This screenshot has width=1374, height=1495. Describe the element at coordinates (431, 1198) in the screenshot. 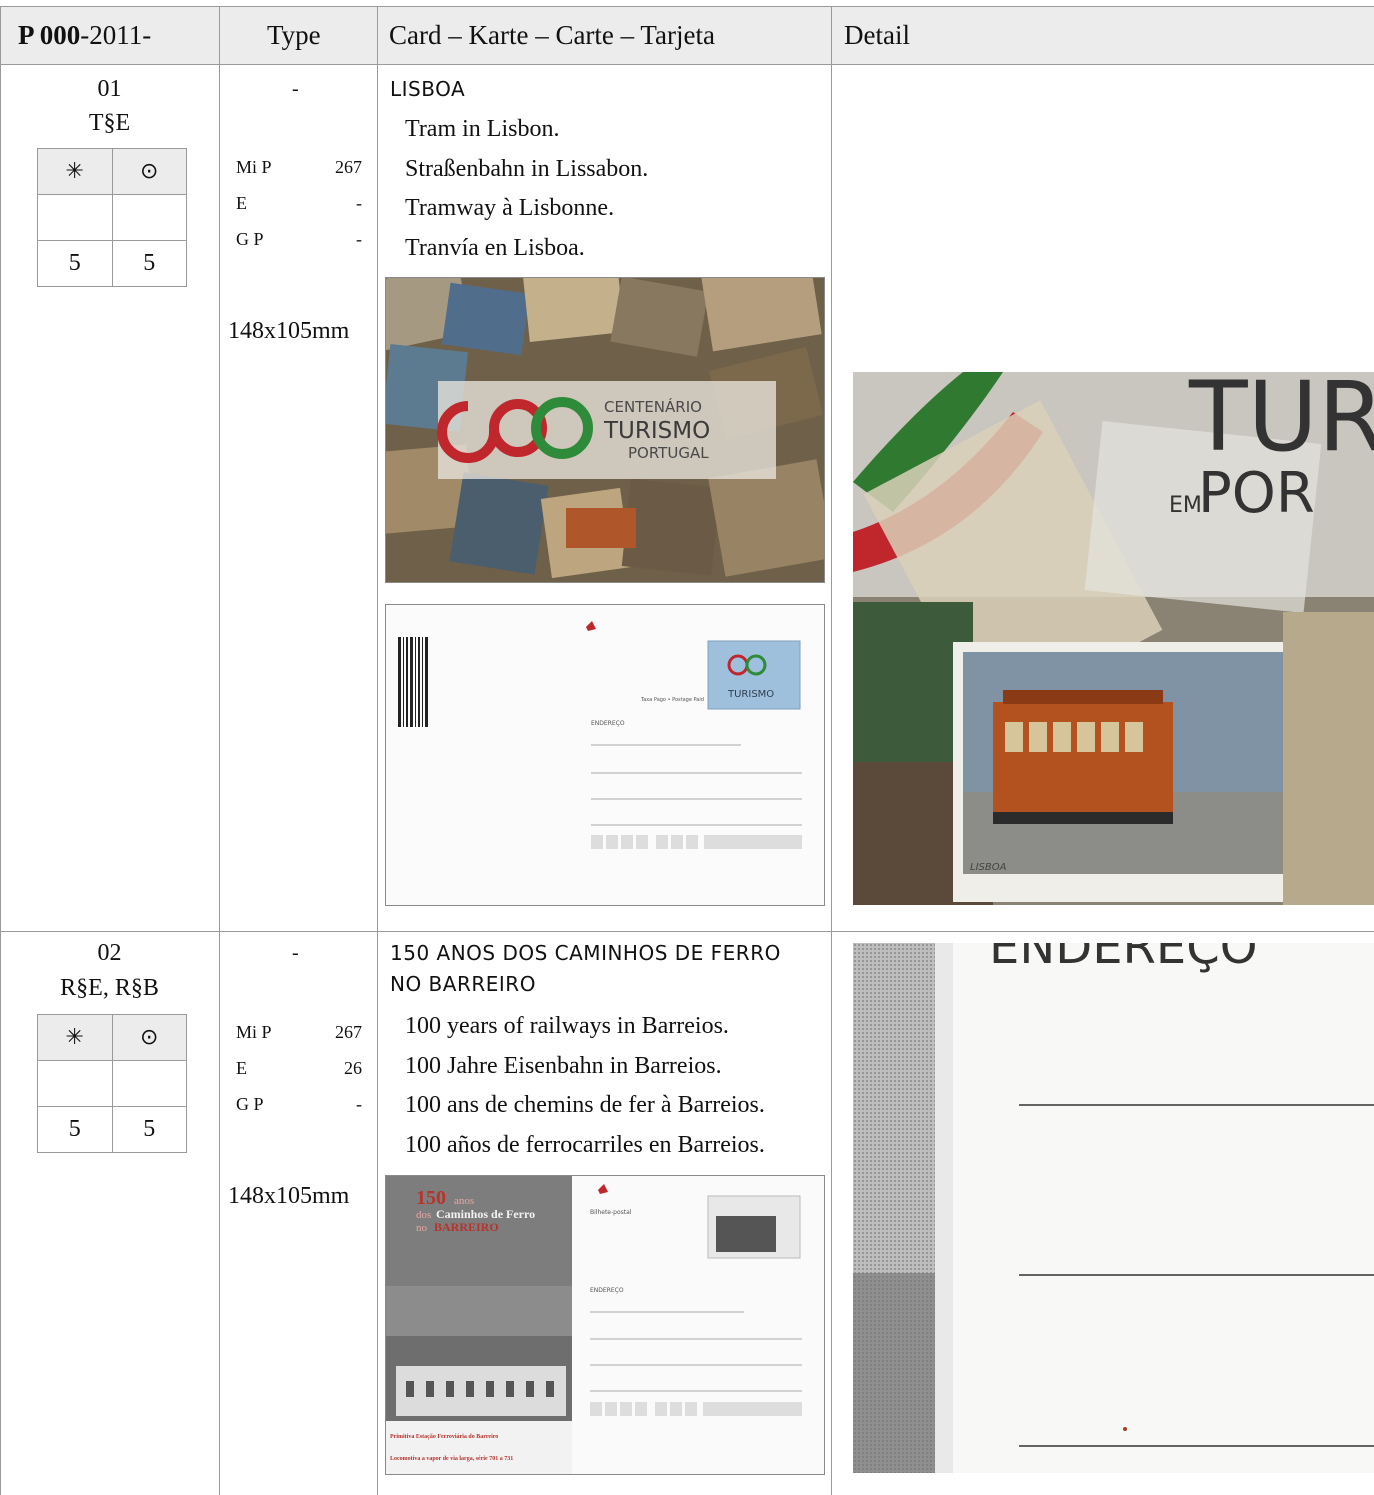

I see `svg-text: 150` at that location.